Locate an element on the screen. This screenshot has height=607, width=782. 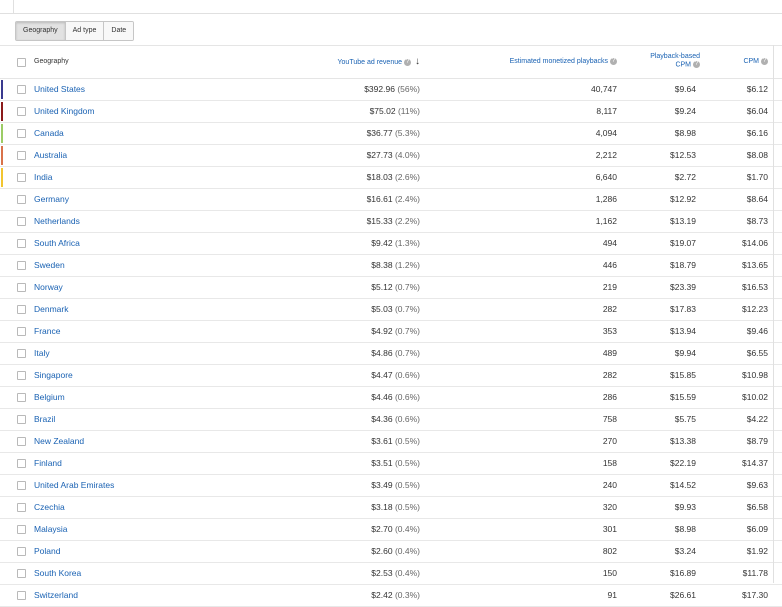
geography-link: United Kingdom is located at coordinates (64, 111).